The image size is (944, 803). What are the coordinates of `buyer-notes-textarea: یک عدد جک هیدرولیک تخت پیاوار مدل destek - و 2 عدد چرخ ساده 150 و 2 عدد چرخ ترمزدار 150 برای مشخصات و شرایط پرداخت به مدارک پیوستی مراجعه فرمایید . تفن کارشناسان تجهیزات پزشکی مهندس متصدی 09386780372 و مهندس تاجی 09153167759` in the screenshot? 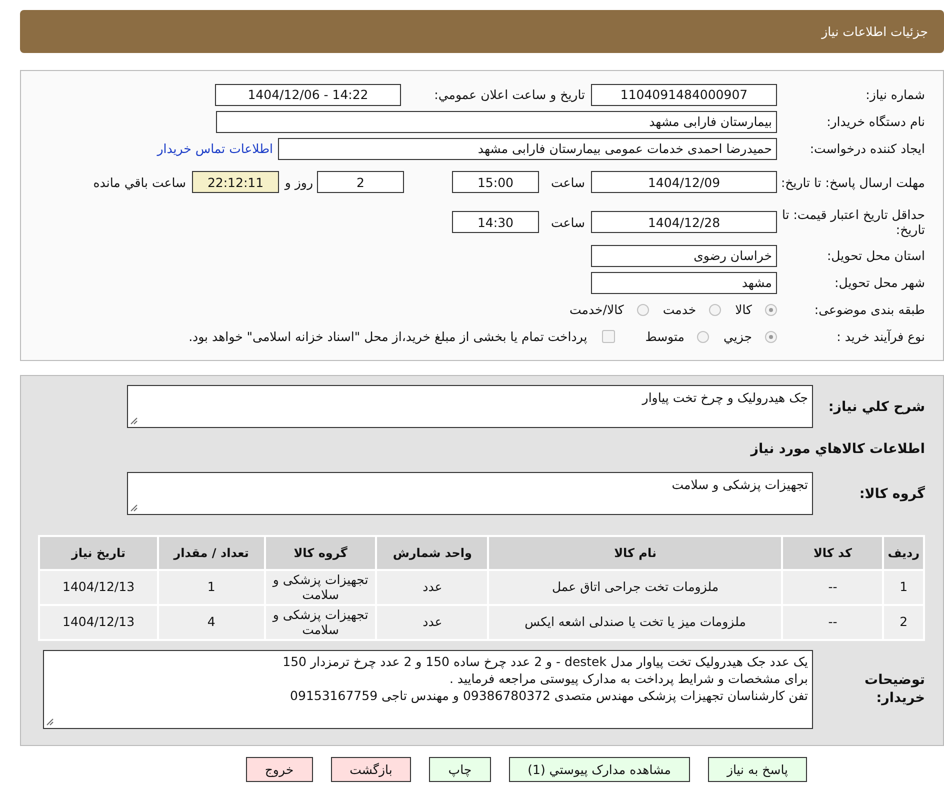 It's located at (428, 689).